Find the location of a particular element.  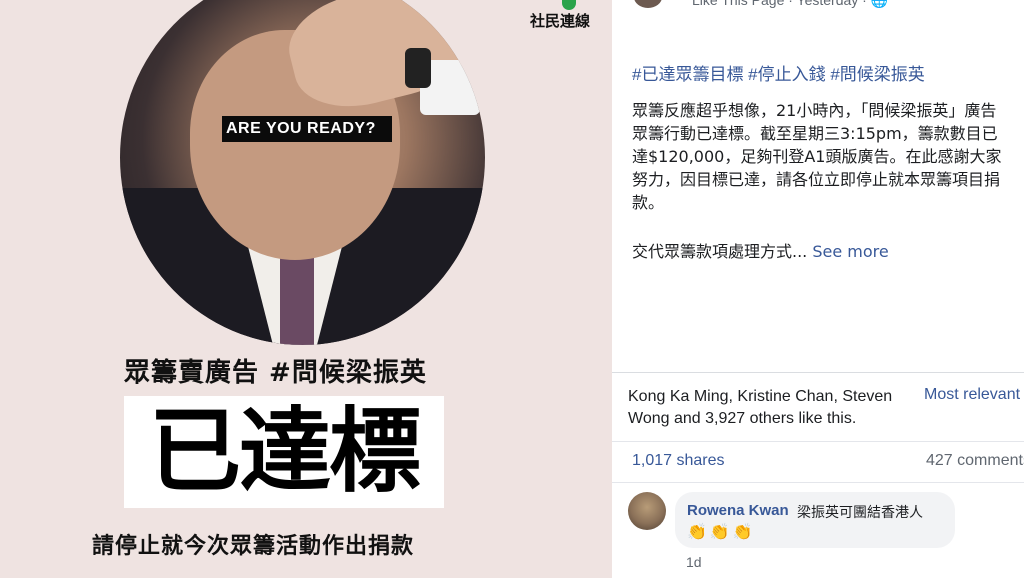

post-hashtags: #已達眾籌目標 #停止入錢 #問候梁振英 is located at coordinates (778, 72).